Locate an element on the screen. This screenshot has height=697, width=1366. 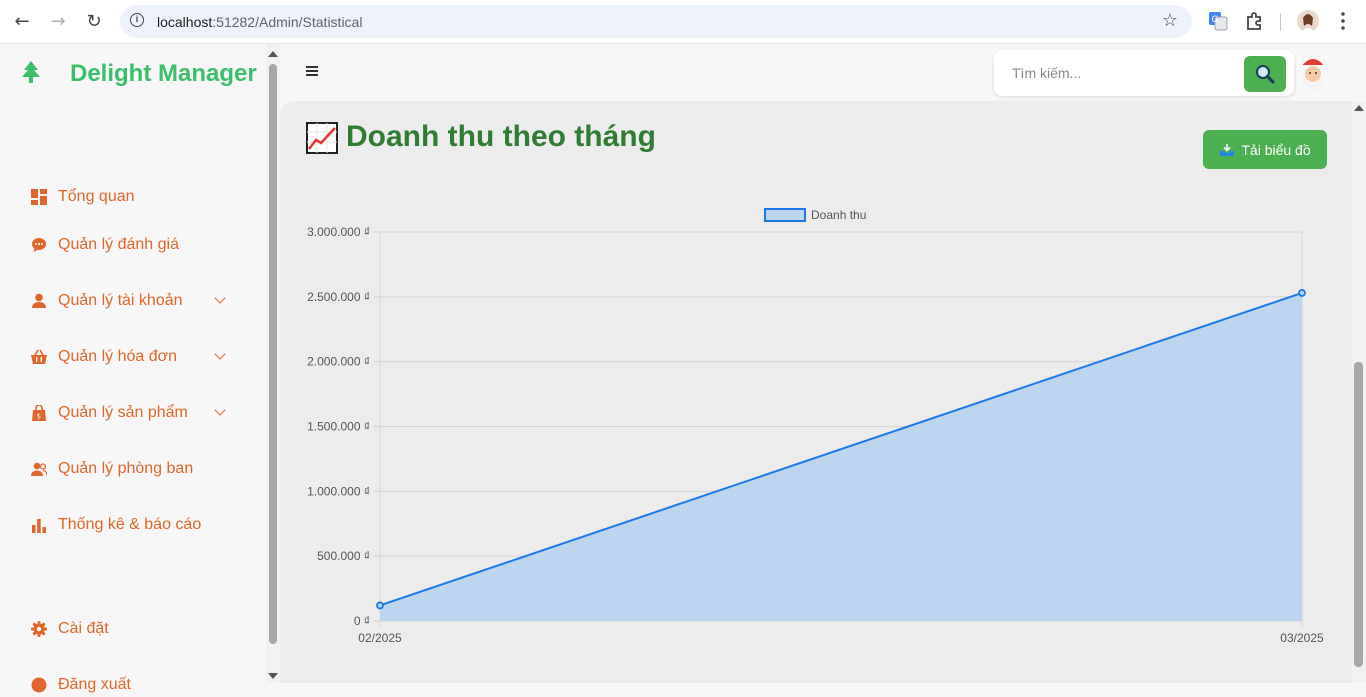
sidebar-item-label: Tổng quan is located at coordinates (96, 196).